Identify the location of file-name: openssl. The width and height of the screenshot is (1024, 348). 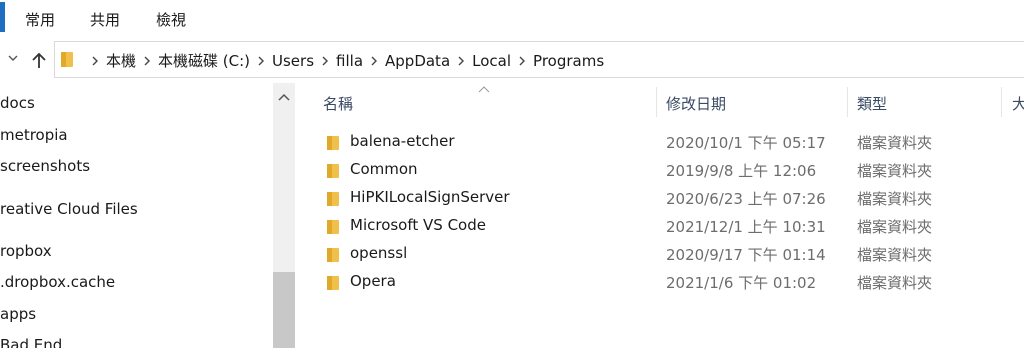
(379, 253).